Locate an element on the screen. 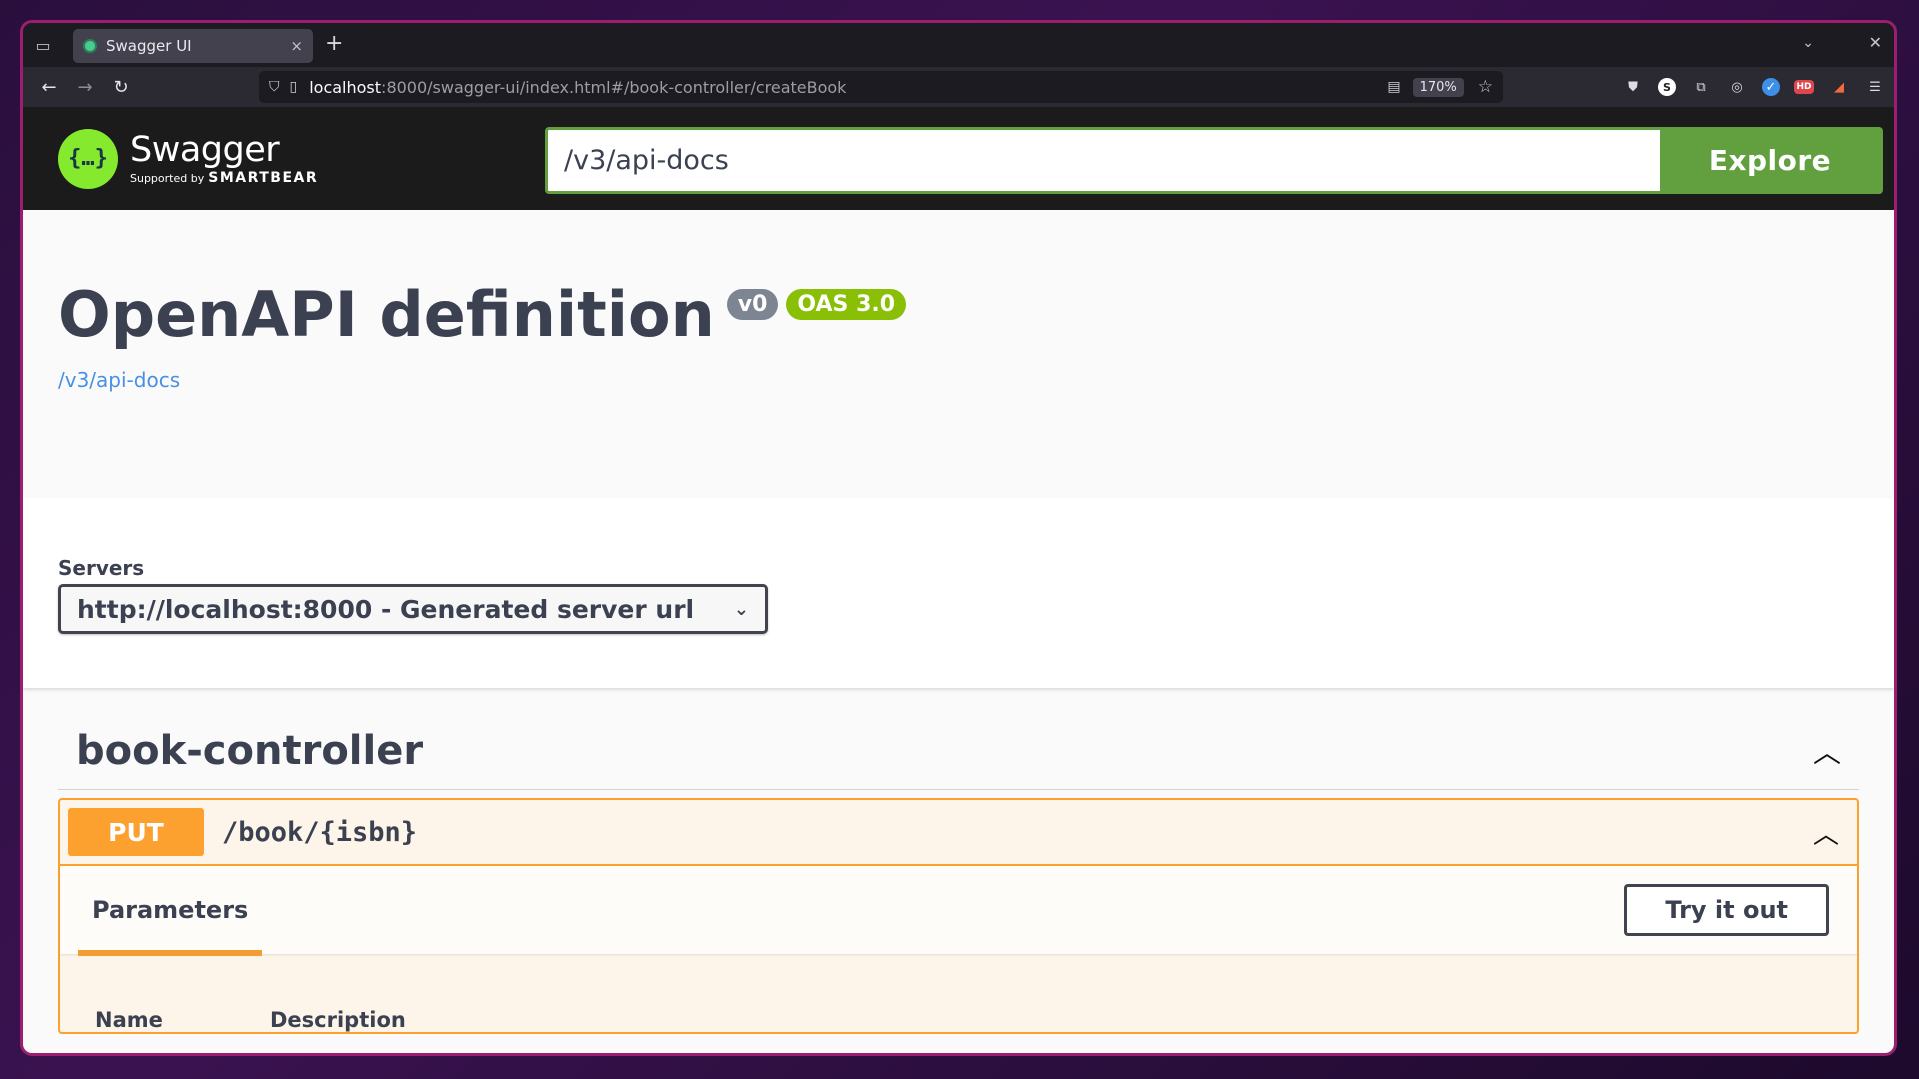  extension-blue-icon: ✓ is located at coordinates (1771, 87).